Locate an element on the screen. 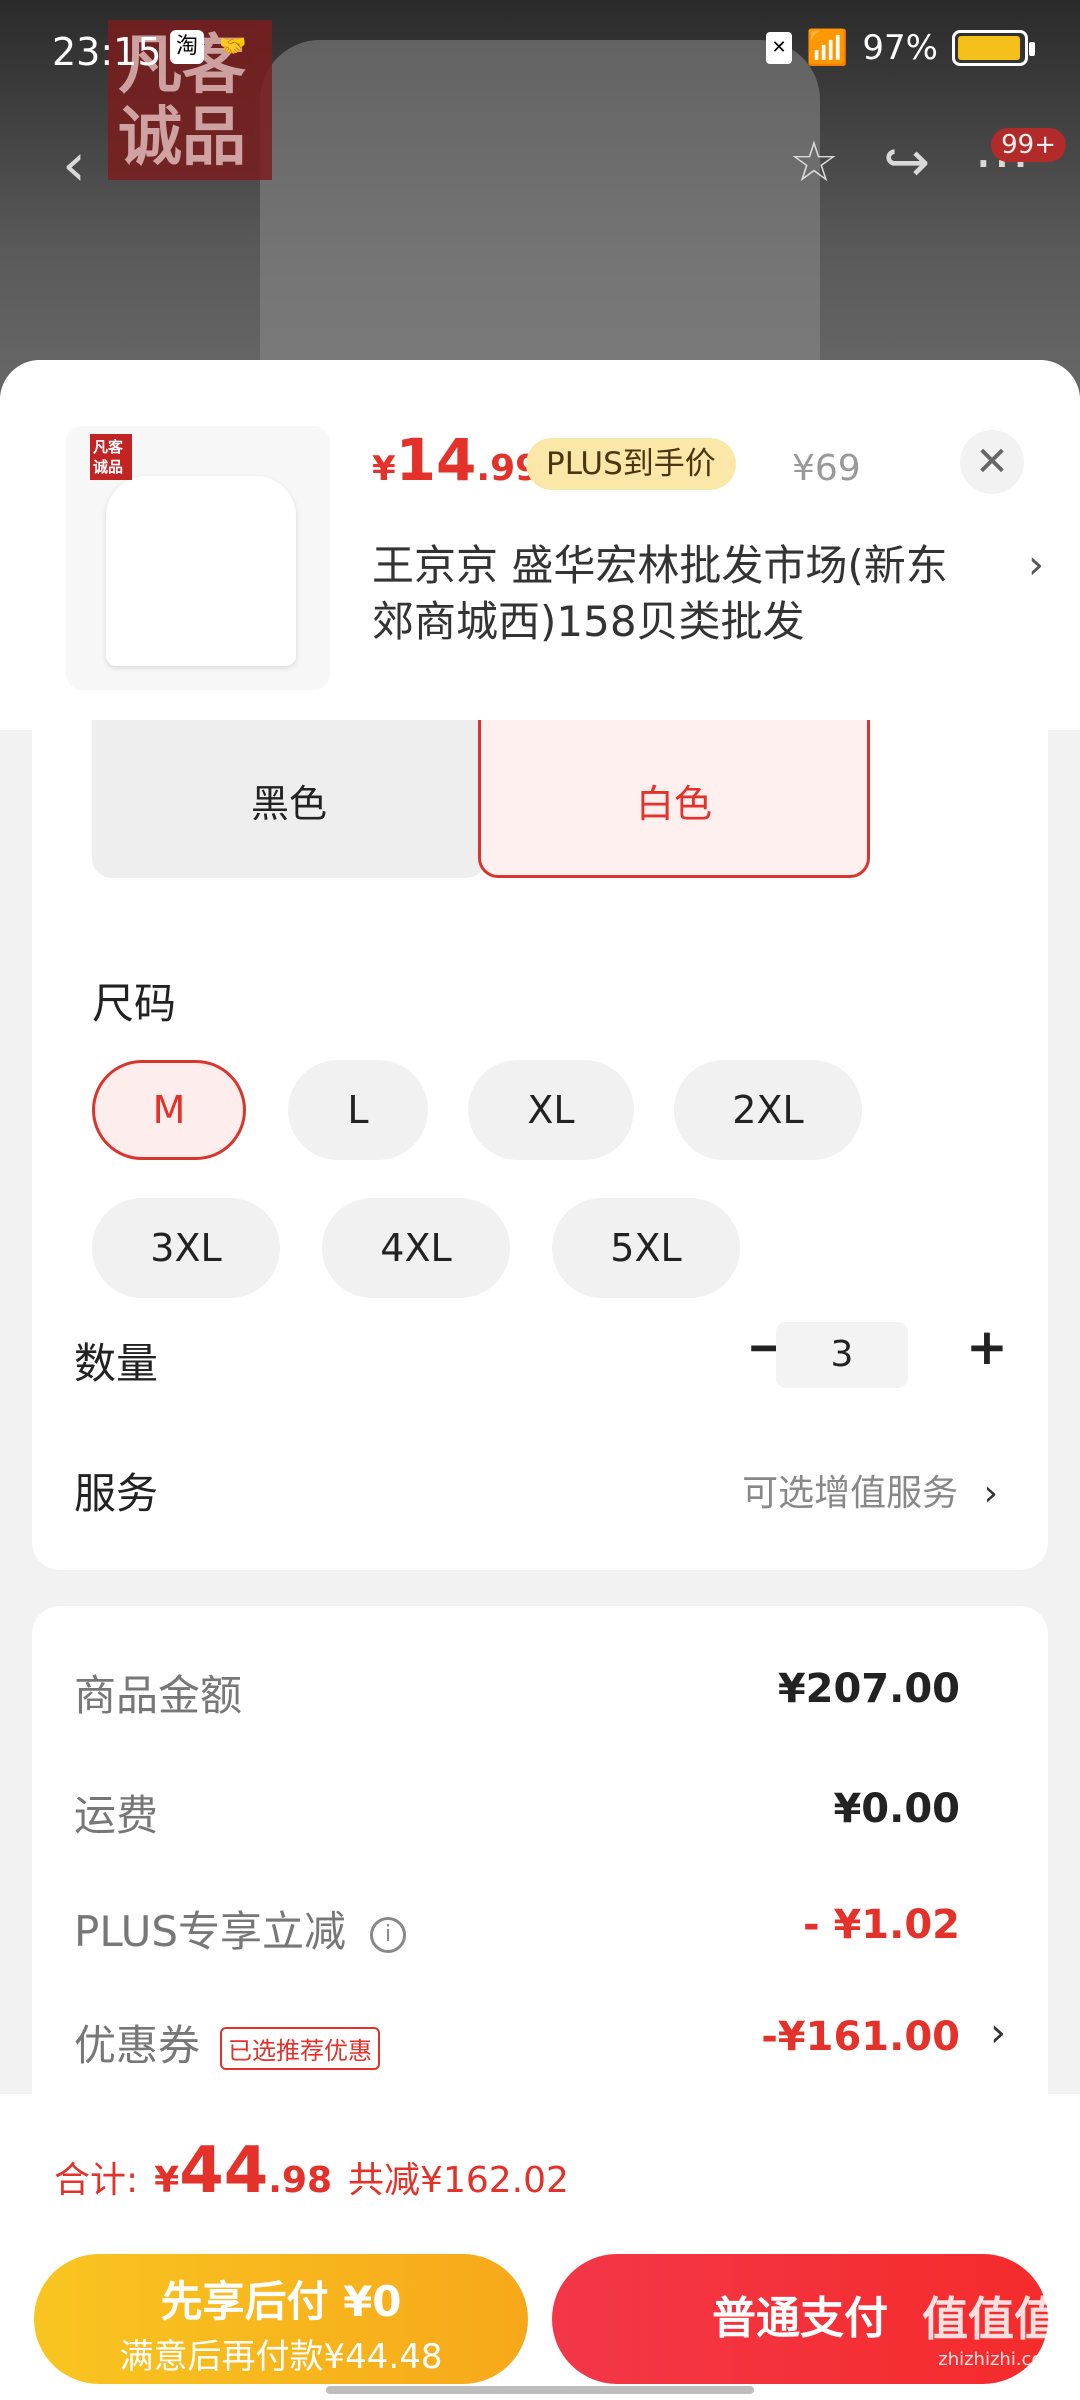 The image size is (1080, 2400). coupon-row: 优惠券 已选推荐优惠 is located at coordinates (227, 2042).